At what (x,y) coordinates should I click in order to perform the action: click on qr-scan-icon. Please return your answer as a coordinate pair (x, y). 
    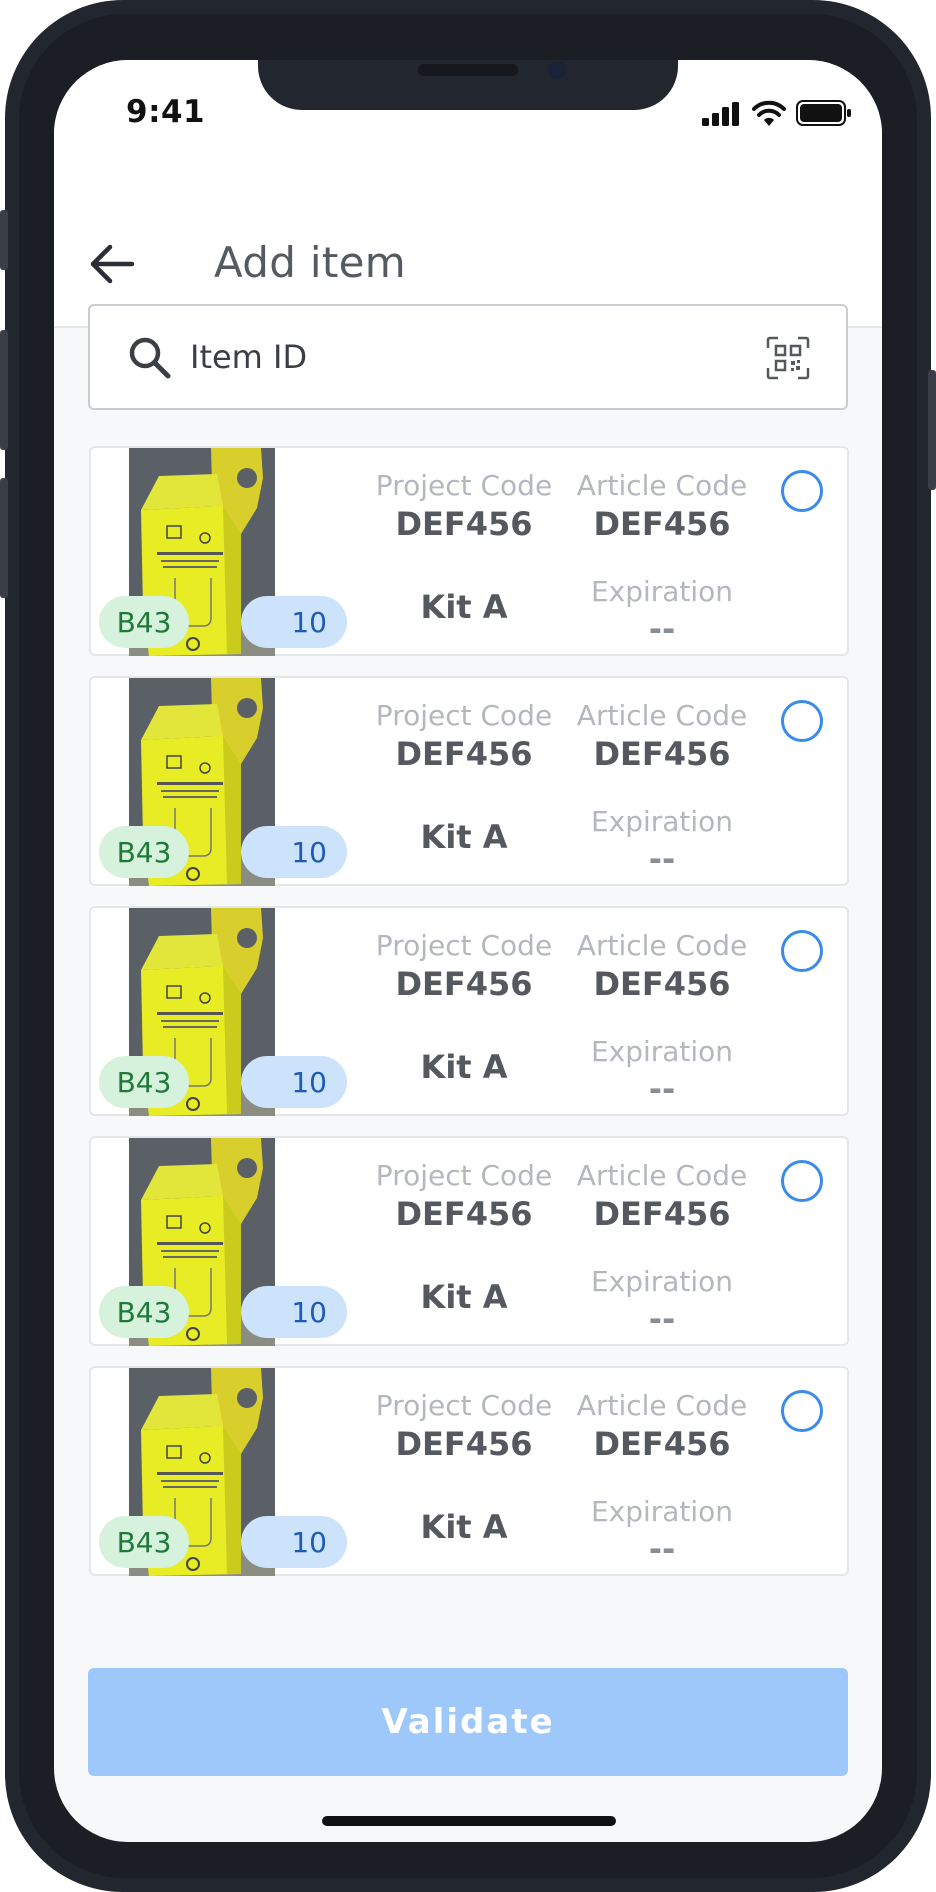
    Looking at the image, I should click on (788, 358).